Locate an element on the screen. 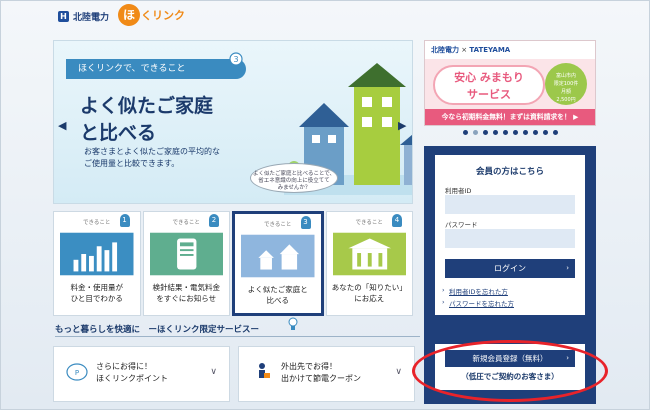 The image size is (650, 410). ad-title-line2: サービス is located at coordinates (489, 94).